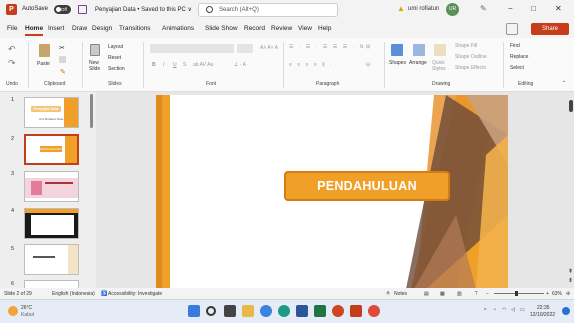 Image resolution: width=574 pixels, height=323 pixels. I want to click on strikethrough-icon: ab AV Aa, so click(203, 65).